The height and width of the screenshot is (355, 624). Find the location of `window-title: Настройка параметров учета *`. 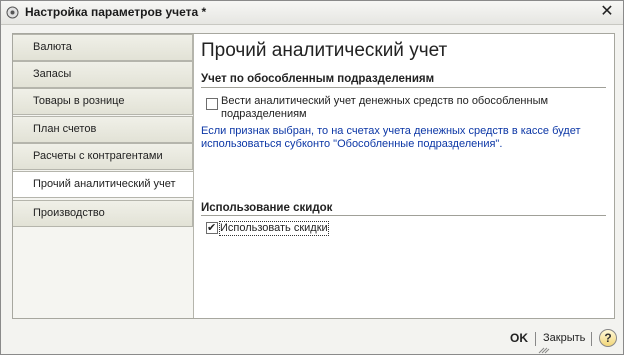

window-title: Настройка параметров учета * is located at coordinates (116, 12).